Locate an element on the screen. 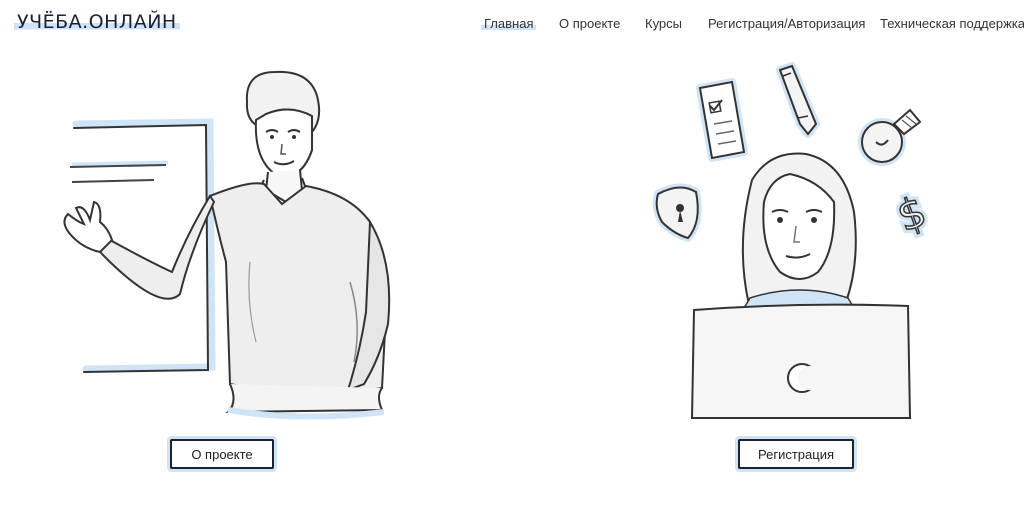 This screenshot has width=1024, height=527. nav-item-registration: Регистрация/Авторизация is located at coordinates (786, 23).